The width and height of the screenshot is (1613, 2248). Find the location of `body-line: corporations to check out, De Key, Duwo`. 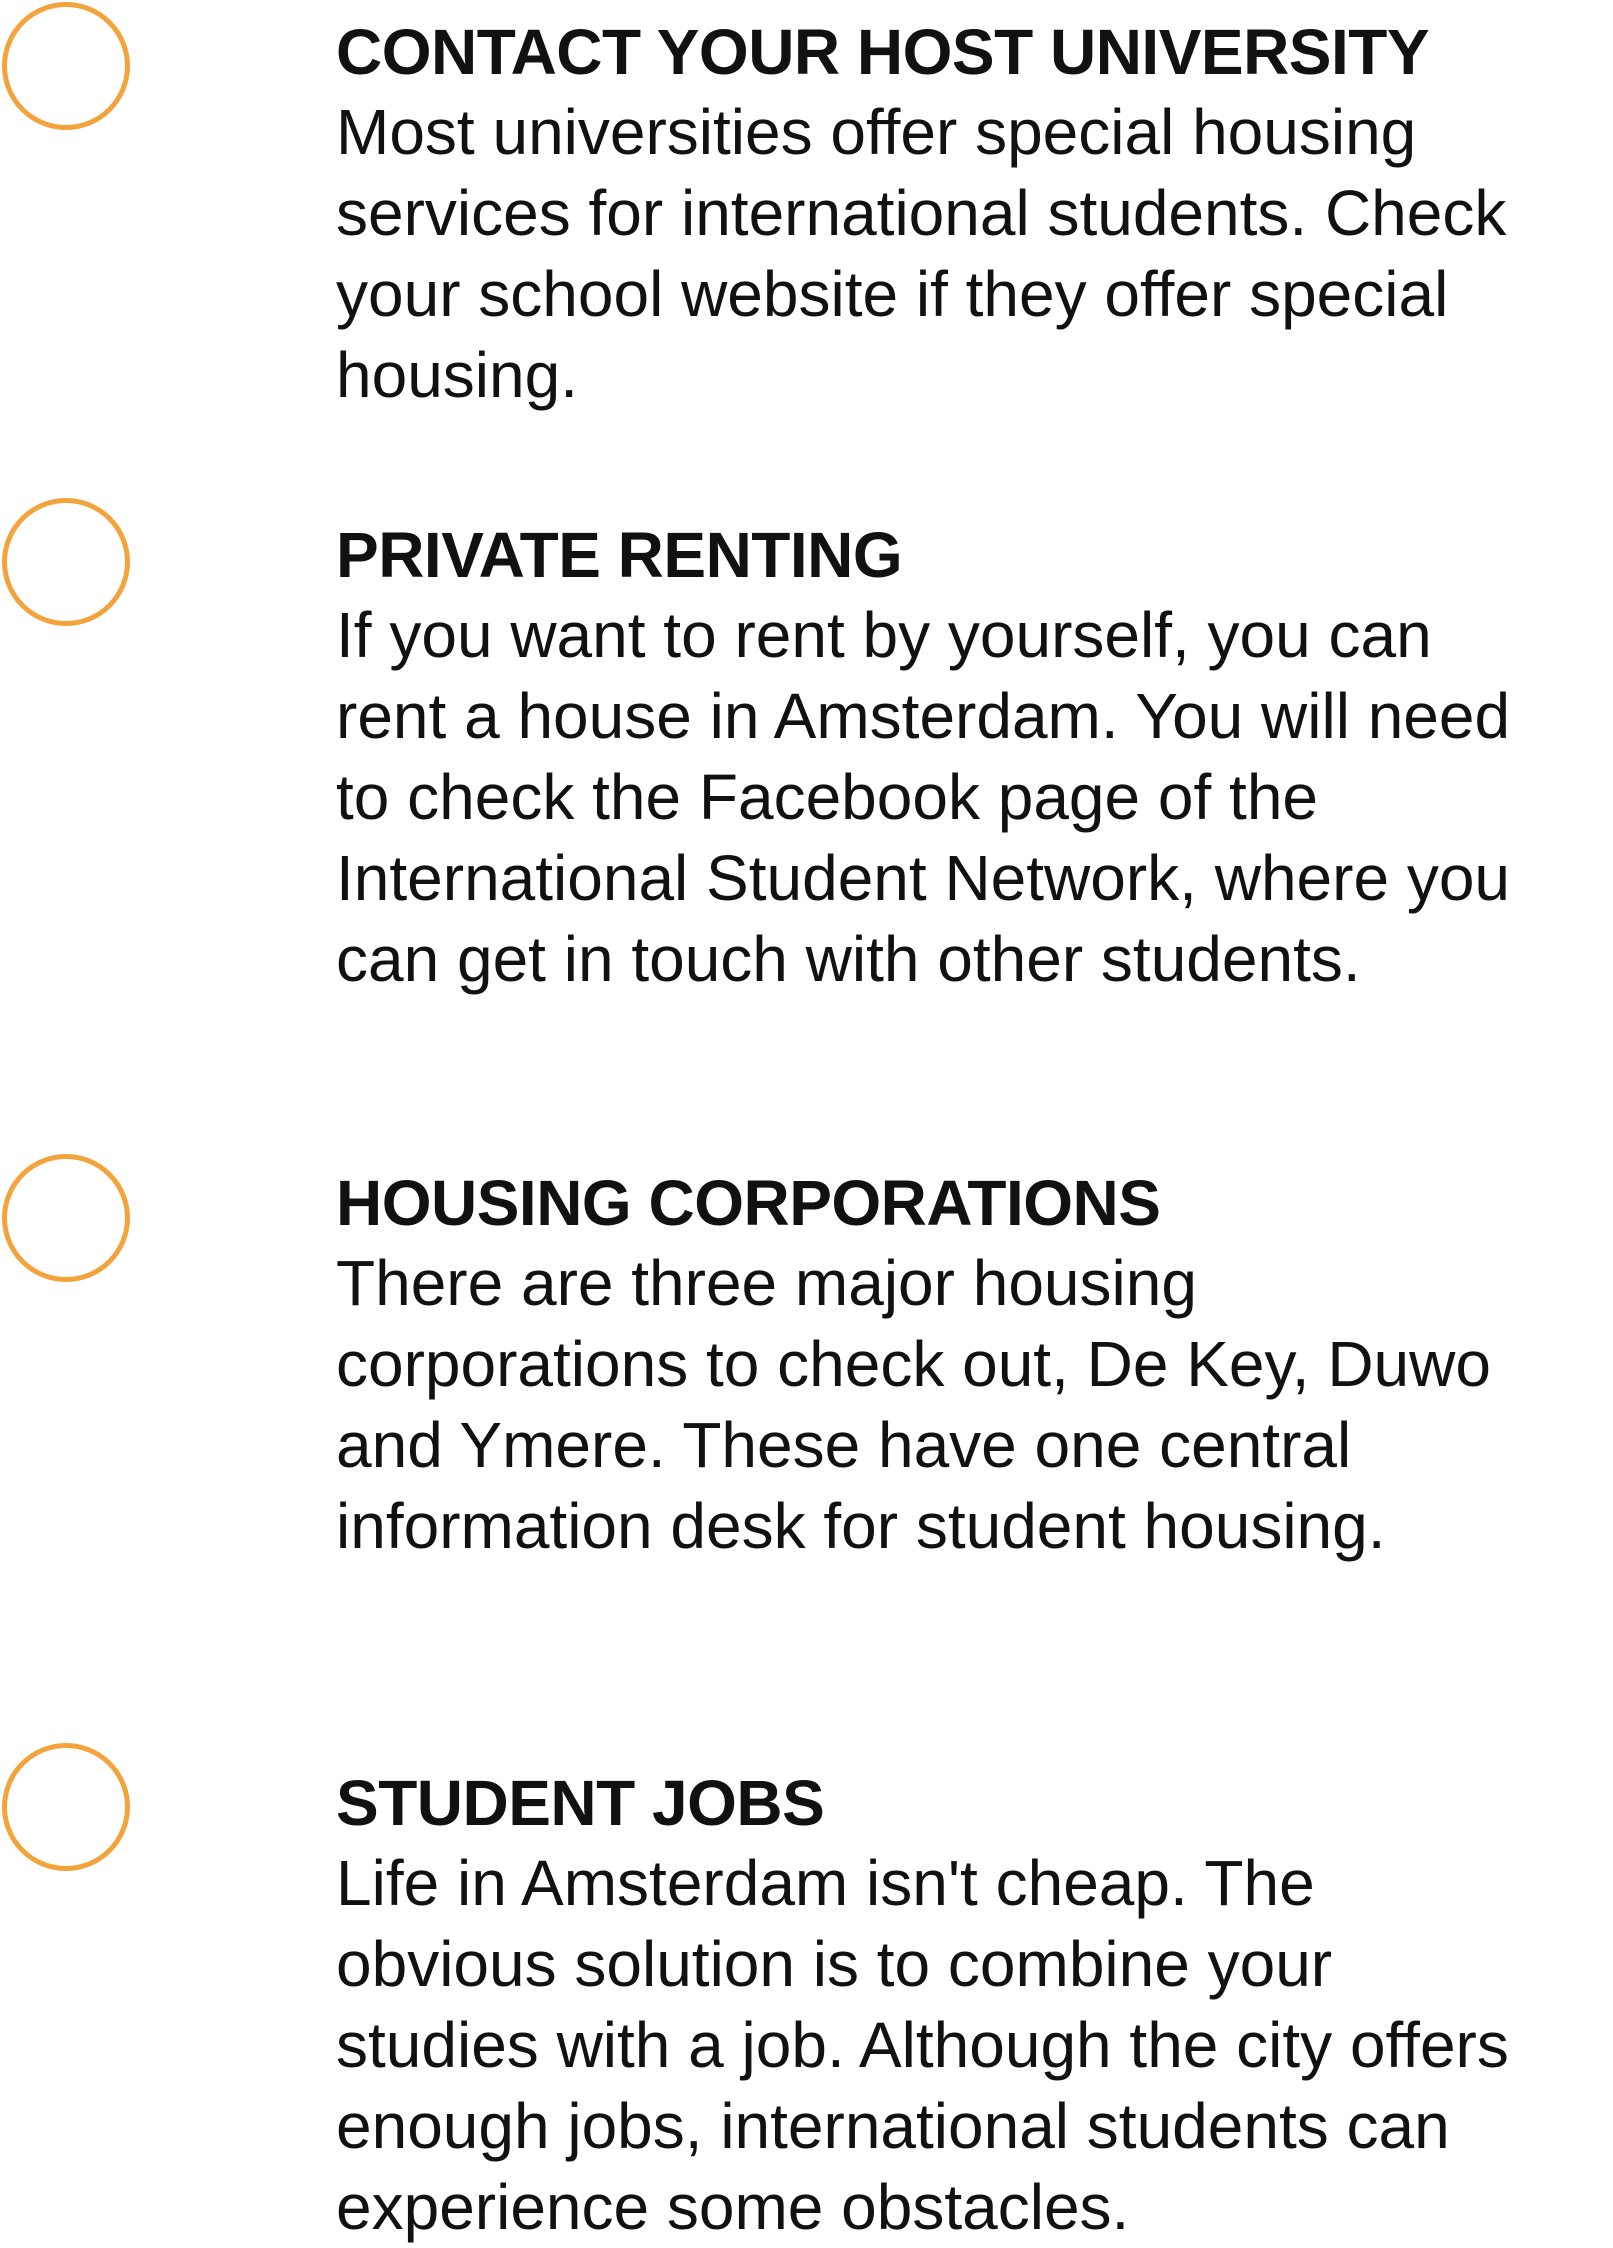

body-line: corporations to check out, De Key, Duwo is located at coordinates (913, 1364).